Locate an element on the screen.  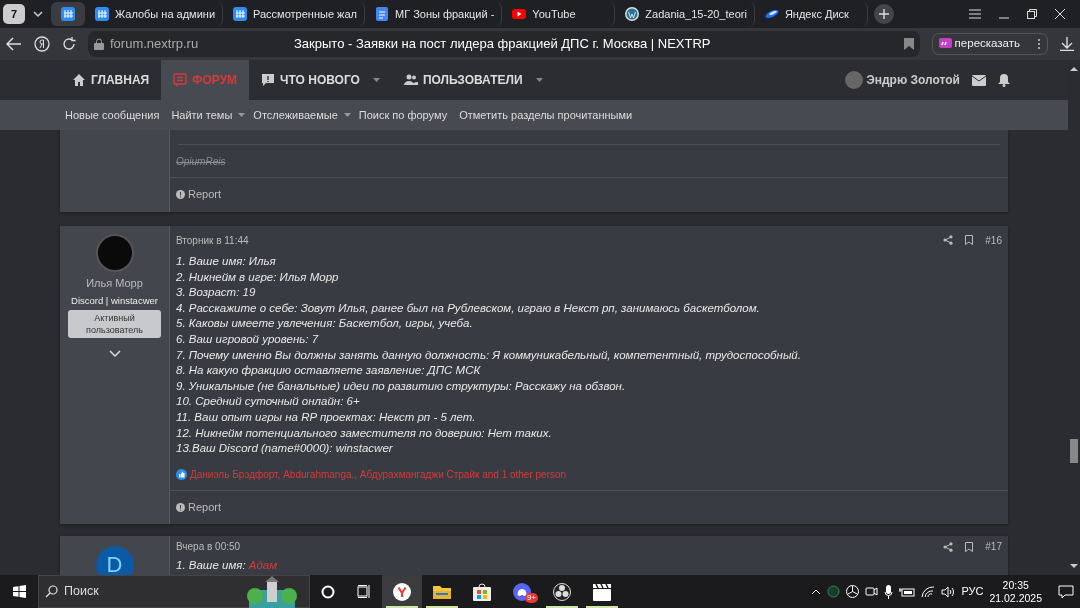
new-tab-button is located at coordinates (883, 14).